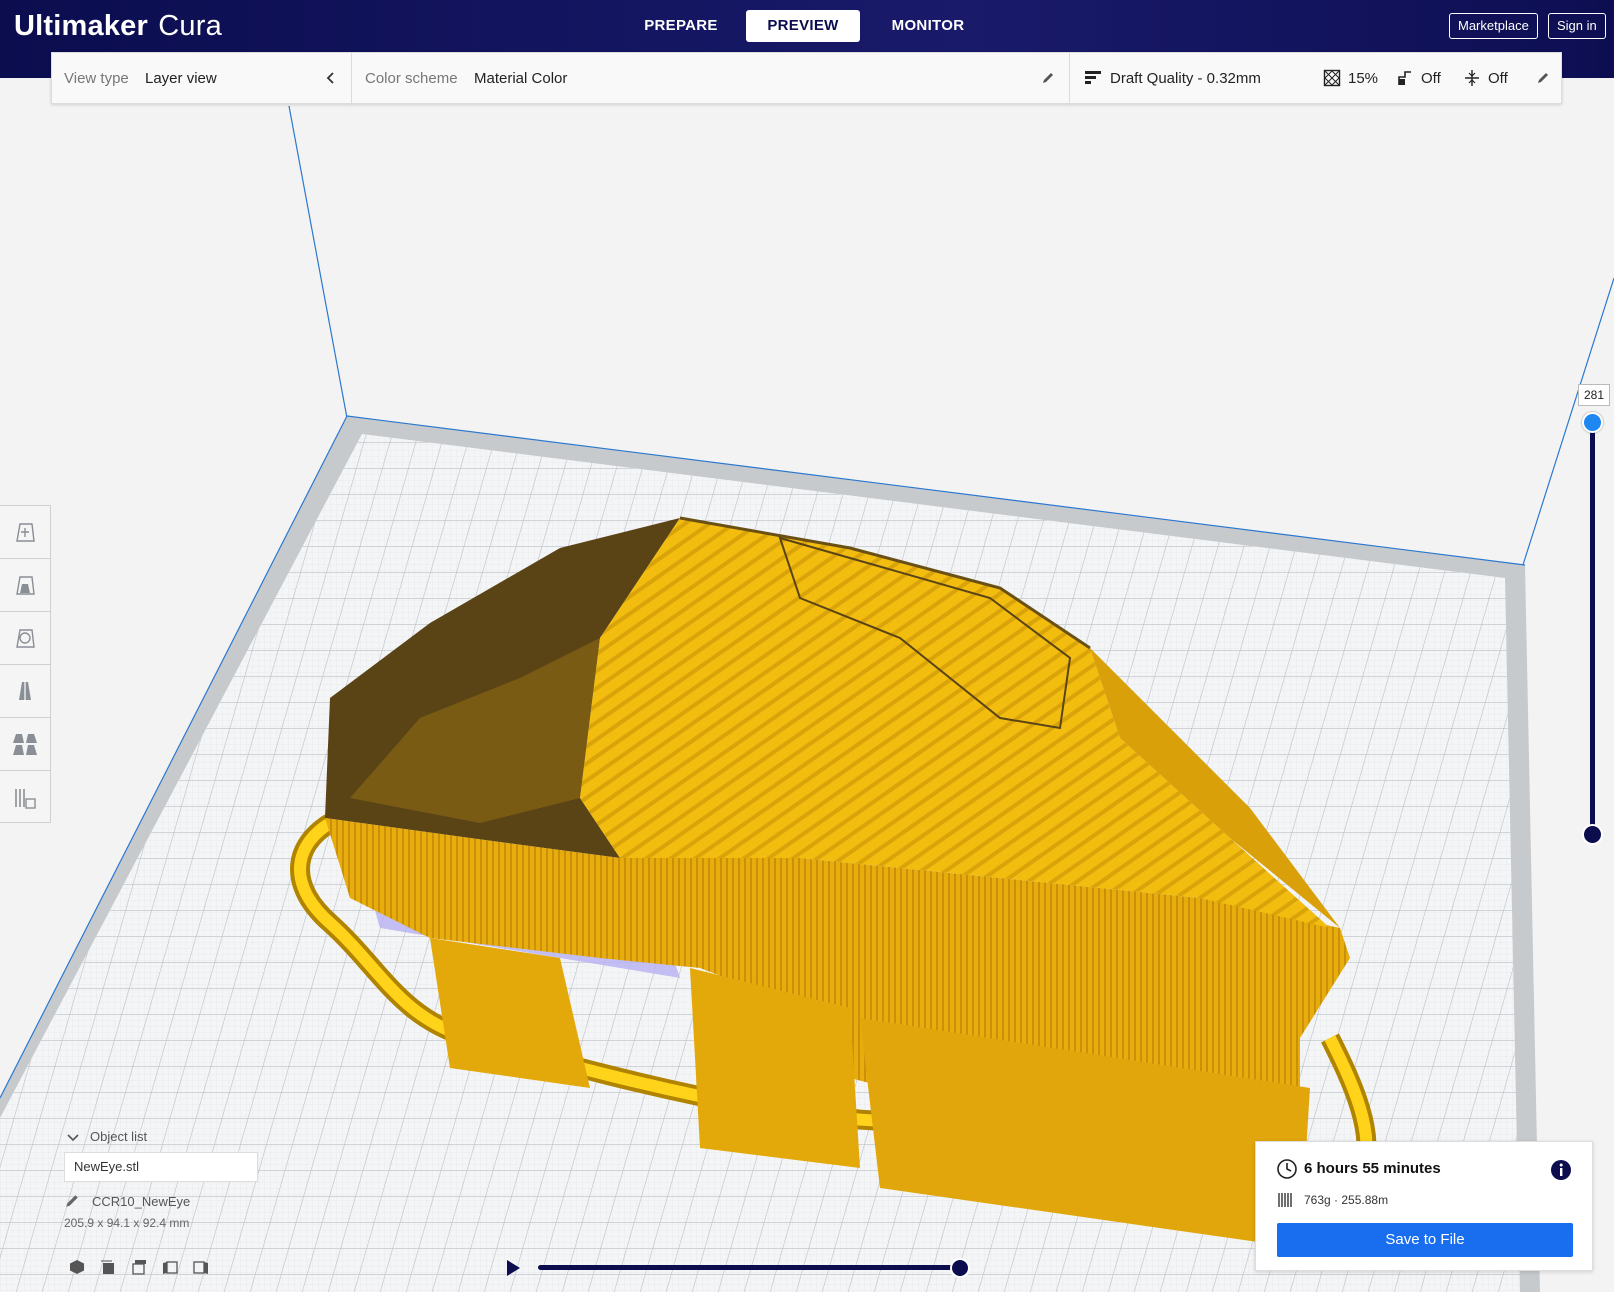 The height and width of the screenshot is (1292, 1614). What do you see at coordinates (1332, 80) in the screenshot?
I see `infill-icon` at bounding box center [1332, 80].